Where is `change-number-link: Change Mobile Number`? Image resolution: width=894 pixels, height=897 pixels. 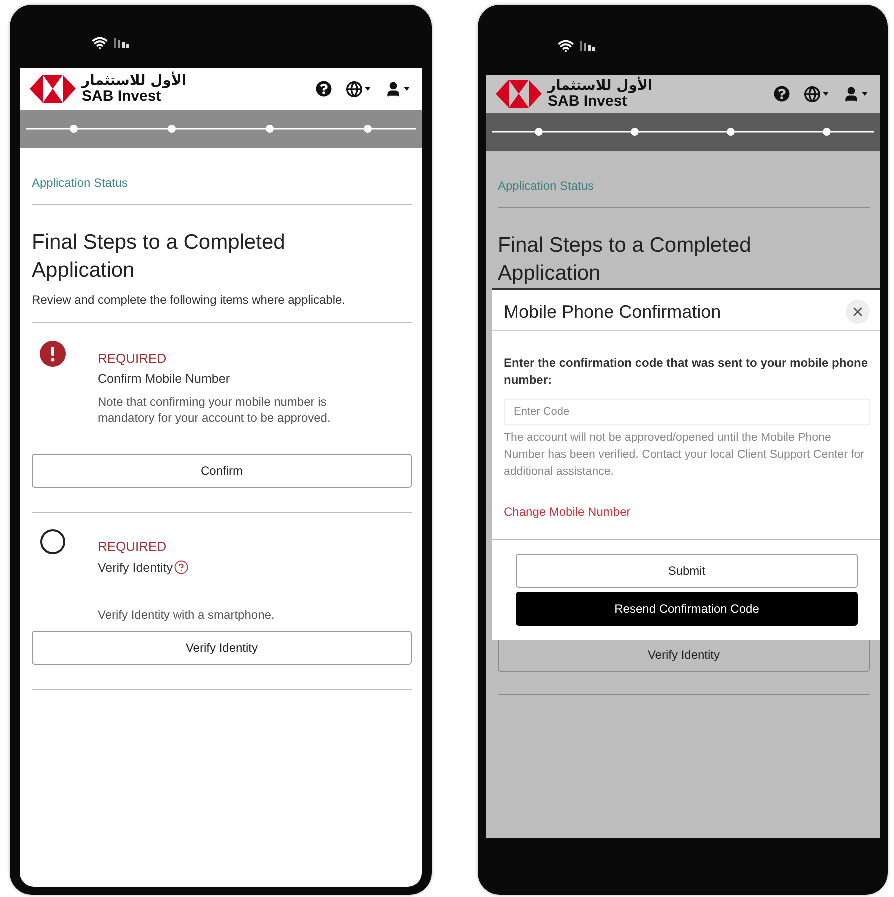 change-number-link: Change Mobile Number is located at coordinates (567, 512).